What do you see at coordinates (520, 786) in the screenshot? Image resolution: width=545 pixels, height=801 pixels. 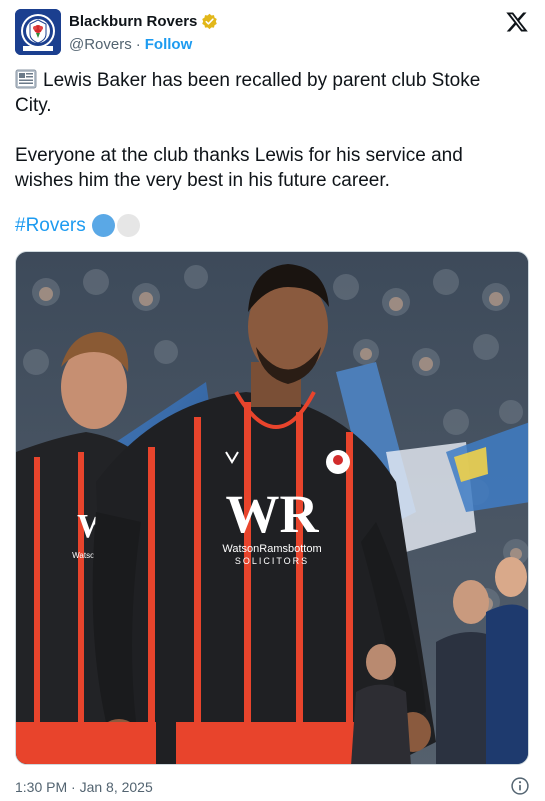 I see `info-icon` at bounding box center [520, 786].